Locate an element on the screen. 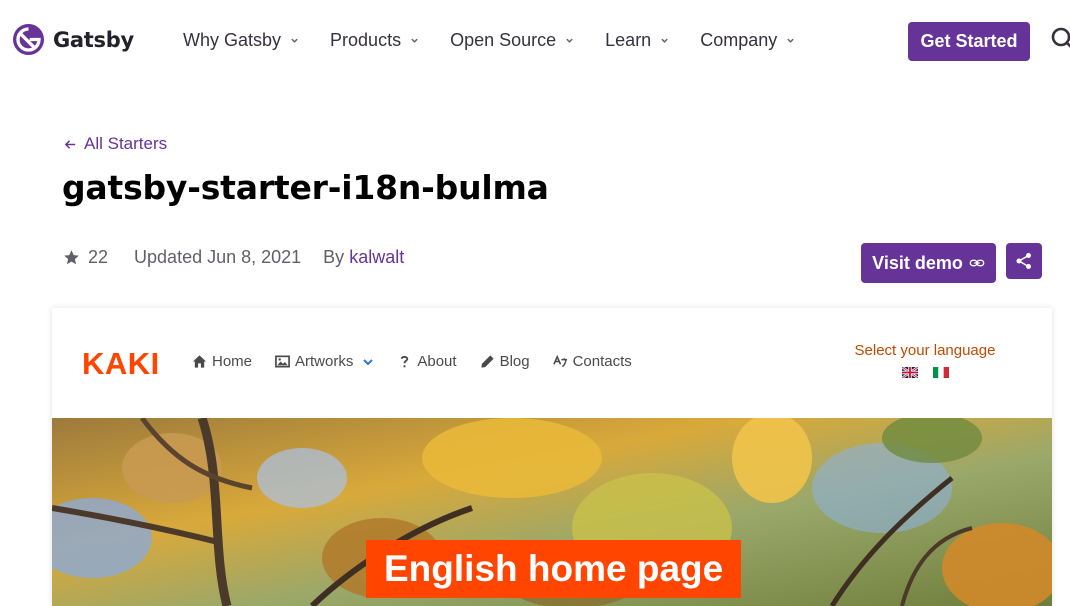 Image resolution: width=1070 pixels, height=606 pixels. home-icon is located at coordinates (199, 361).